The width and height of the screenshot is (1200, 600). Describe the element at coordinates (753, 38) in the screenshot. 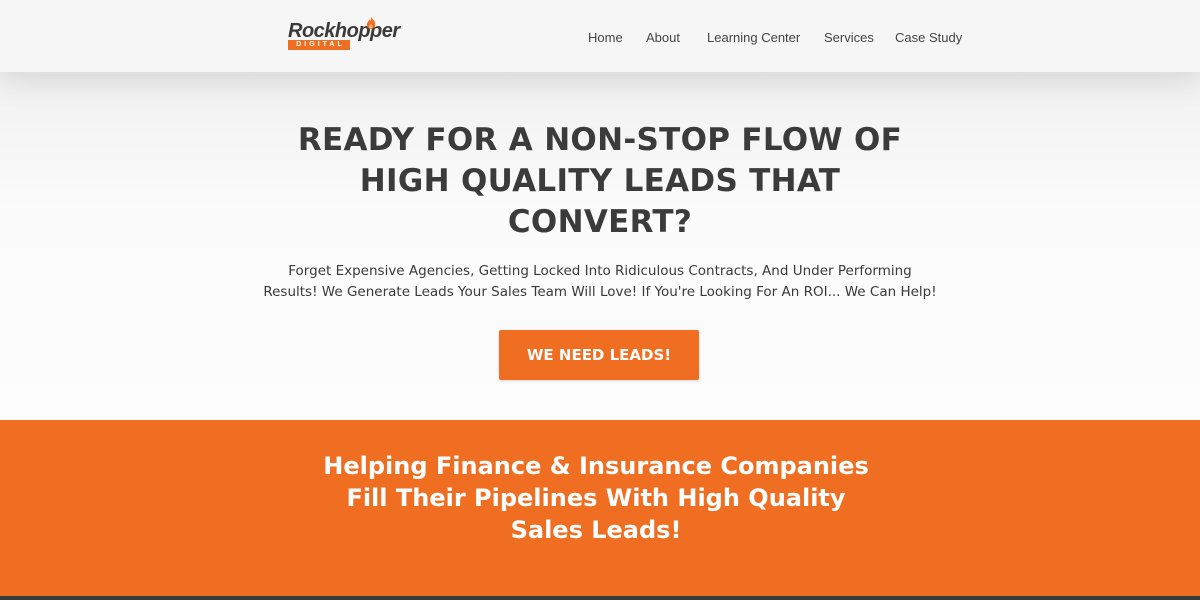

I see `nav-learning-center: Learning Center` at that location.